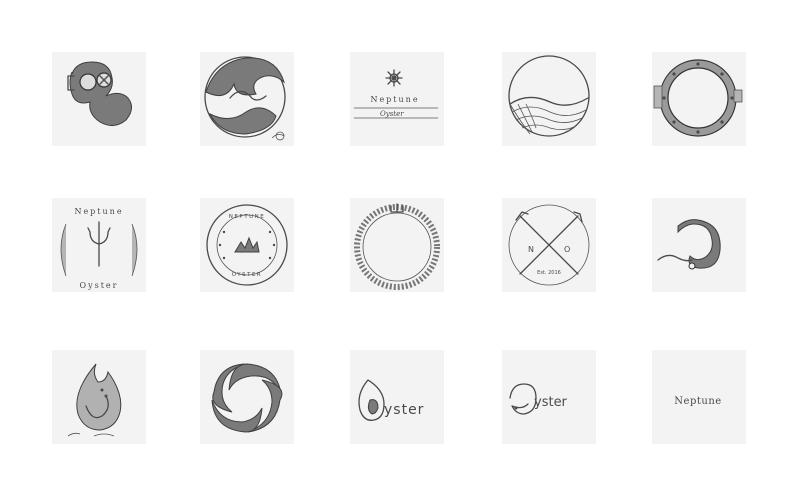 This screenshot has width=800, height=500. Describe the element at coordinates (247, 397) in the screenshot. I see `swirl-circle-sketch` at that location.